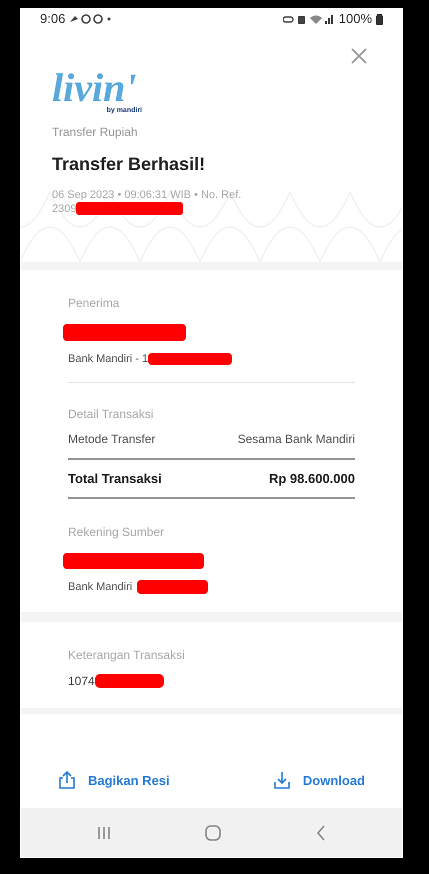 The height and width of the screenshot is (874, 429). Describe the element at coordinates (114, 780) in the screenshot. I see `share-receipt-button: Bagikan Resi` at that location.